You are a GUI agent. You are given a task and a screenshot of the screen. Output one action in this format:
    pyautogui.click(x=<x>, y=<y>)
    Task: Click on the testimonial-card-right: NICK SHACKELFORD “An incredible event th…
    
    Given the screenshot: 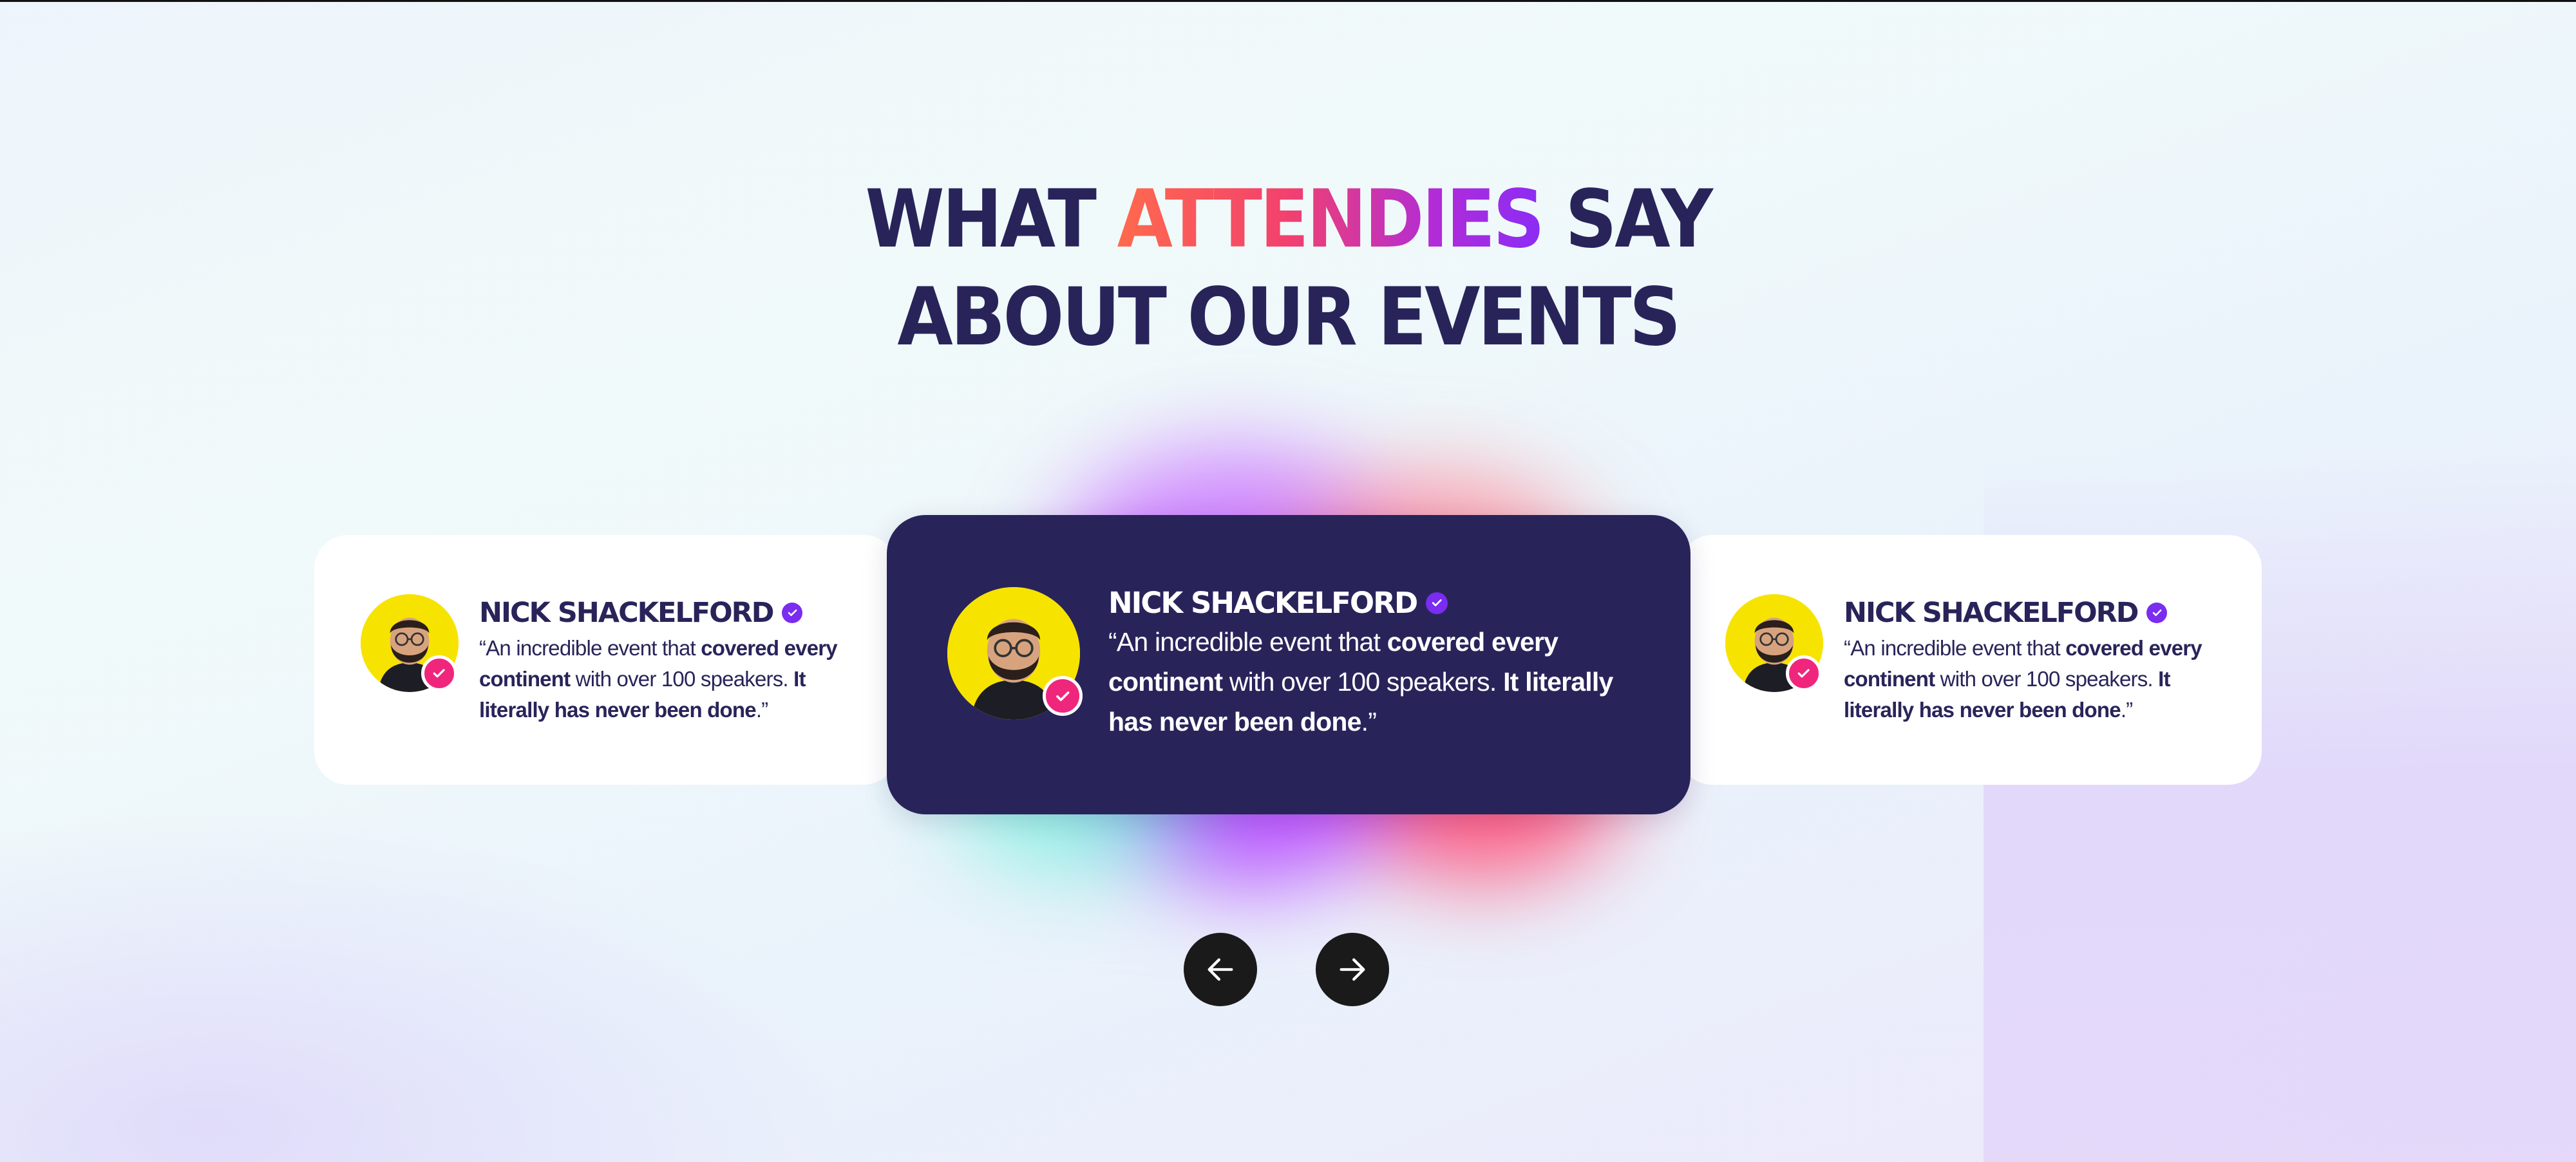 What is the action you would take?
    pyautogui.click(x=1971, y=660)
    